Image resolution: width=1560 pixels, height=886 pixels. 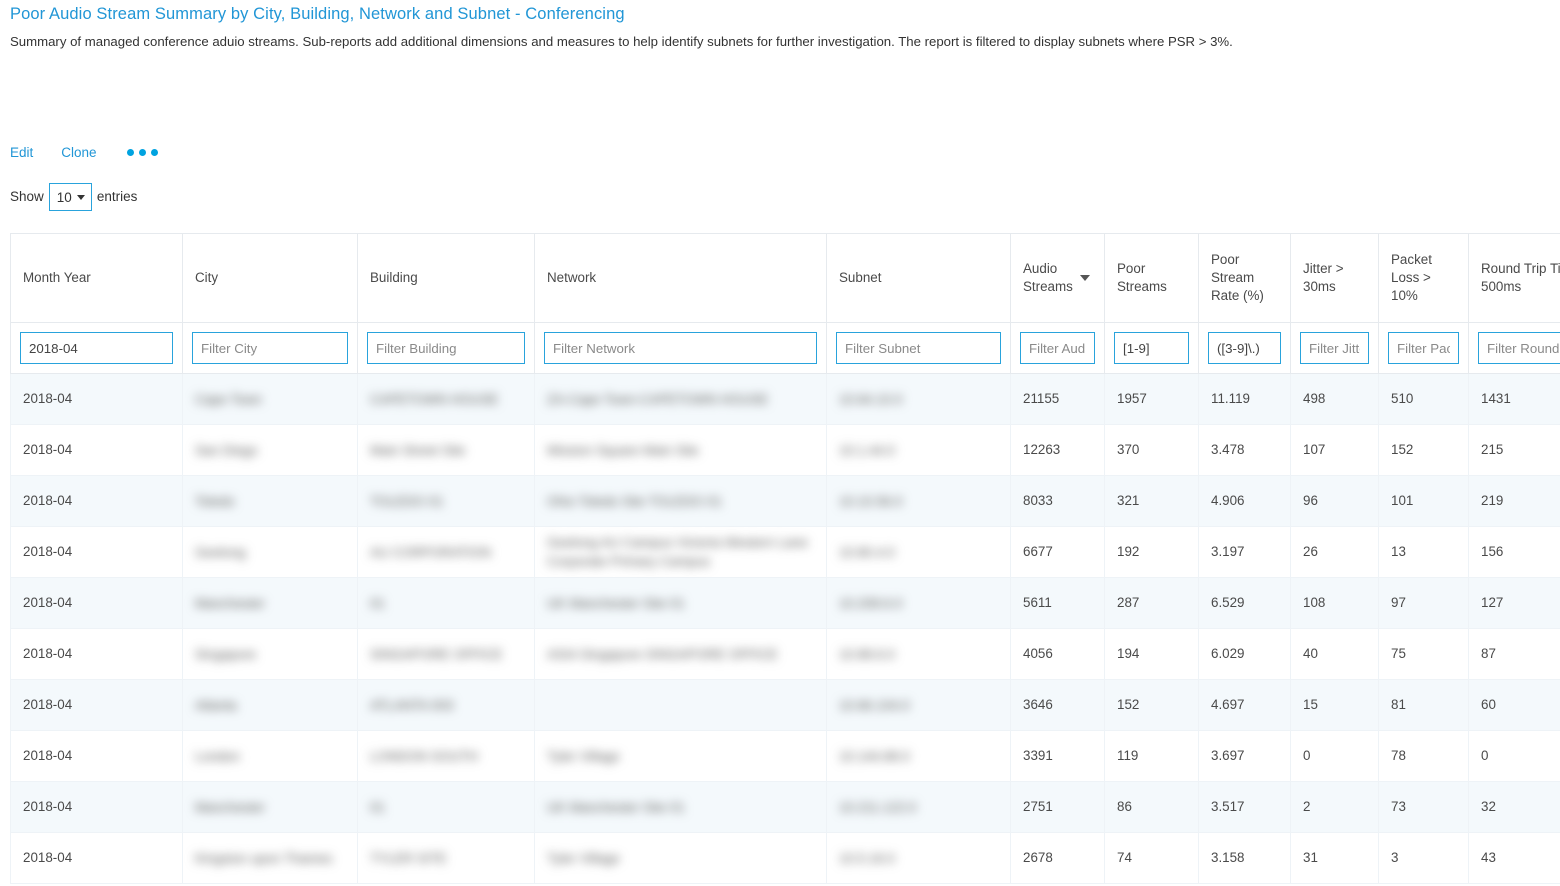 What do you see at coordinates (680, 278) in the screenshot?
I see `column-header-network: Network` at bounding box center [680, 278].